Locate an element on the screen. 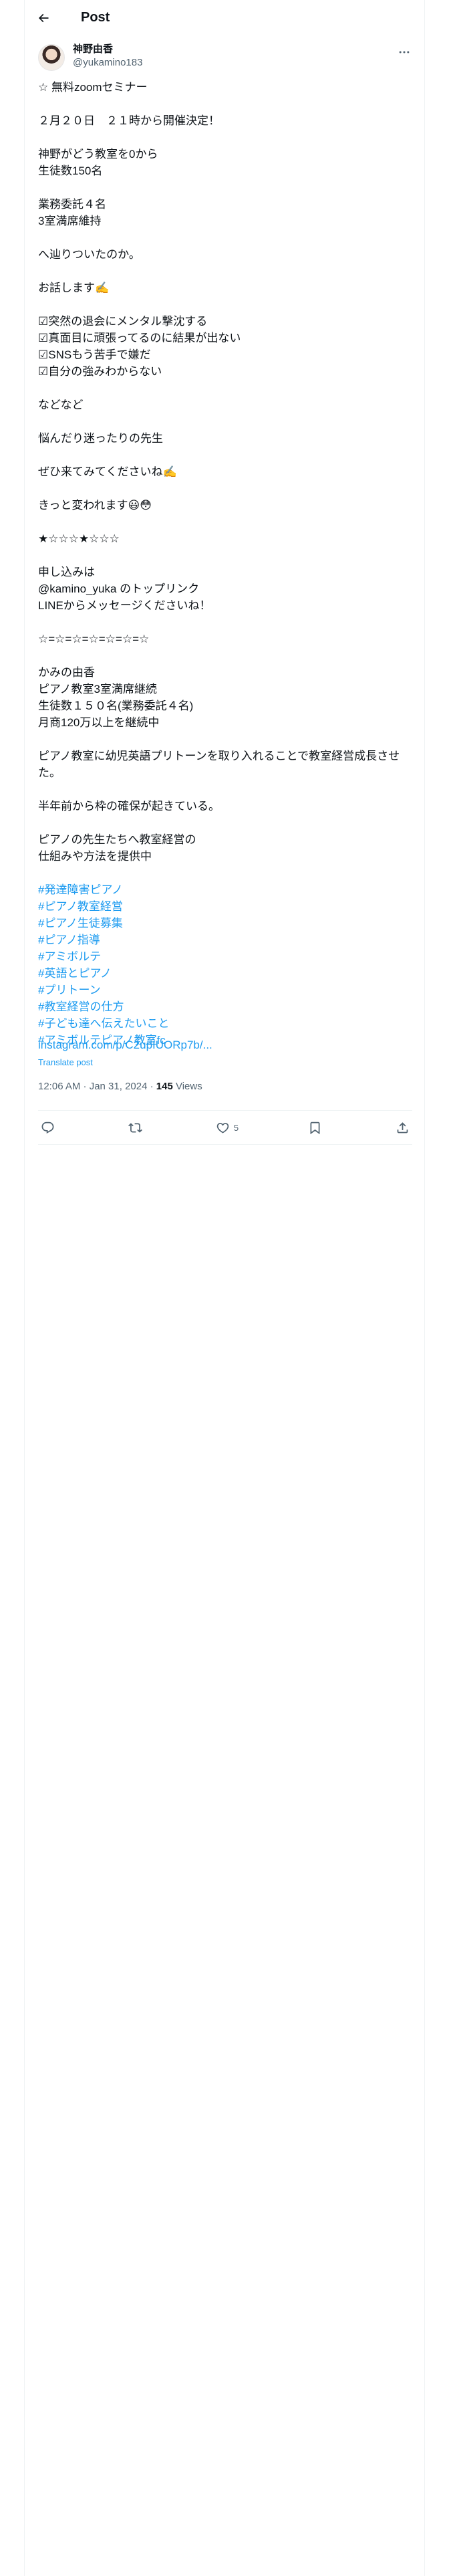 The image size is (451, 2576). share-icon is located at coordinates (402, 1127).